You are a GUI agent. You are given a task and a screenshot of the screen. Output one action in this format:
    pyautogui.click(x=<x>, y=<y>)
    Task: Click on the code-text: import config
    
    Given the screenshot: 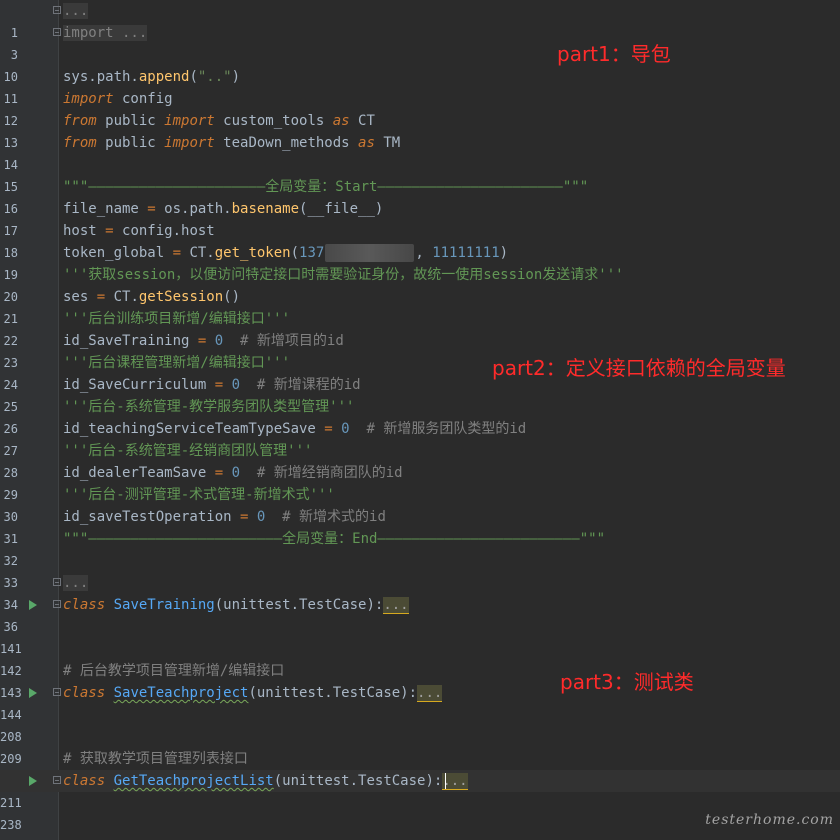 What is the action you would take?
    pyautogui.click(x=118, y=99)
    